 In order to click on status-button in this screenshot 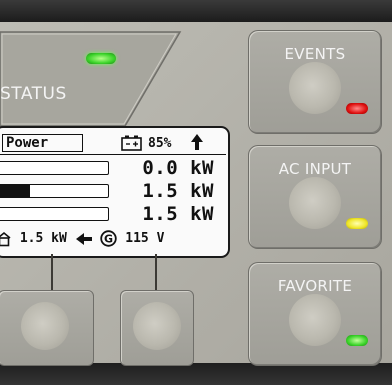, I will do `click(100, 80)`.